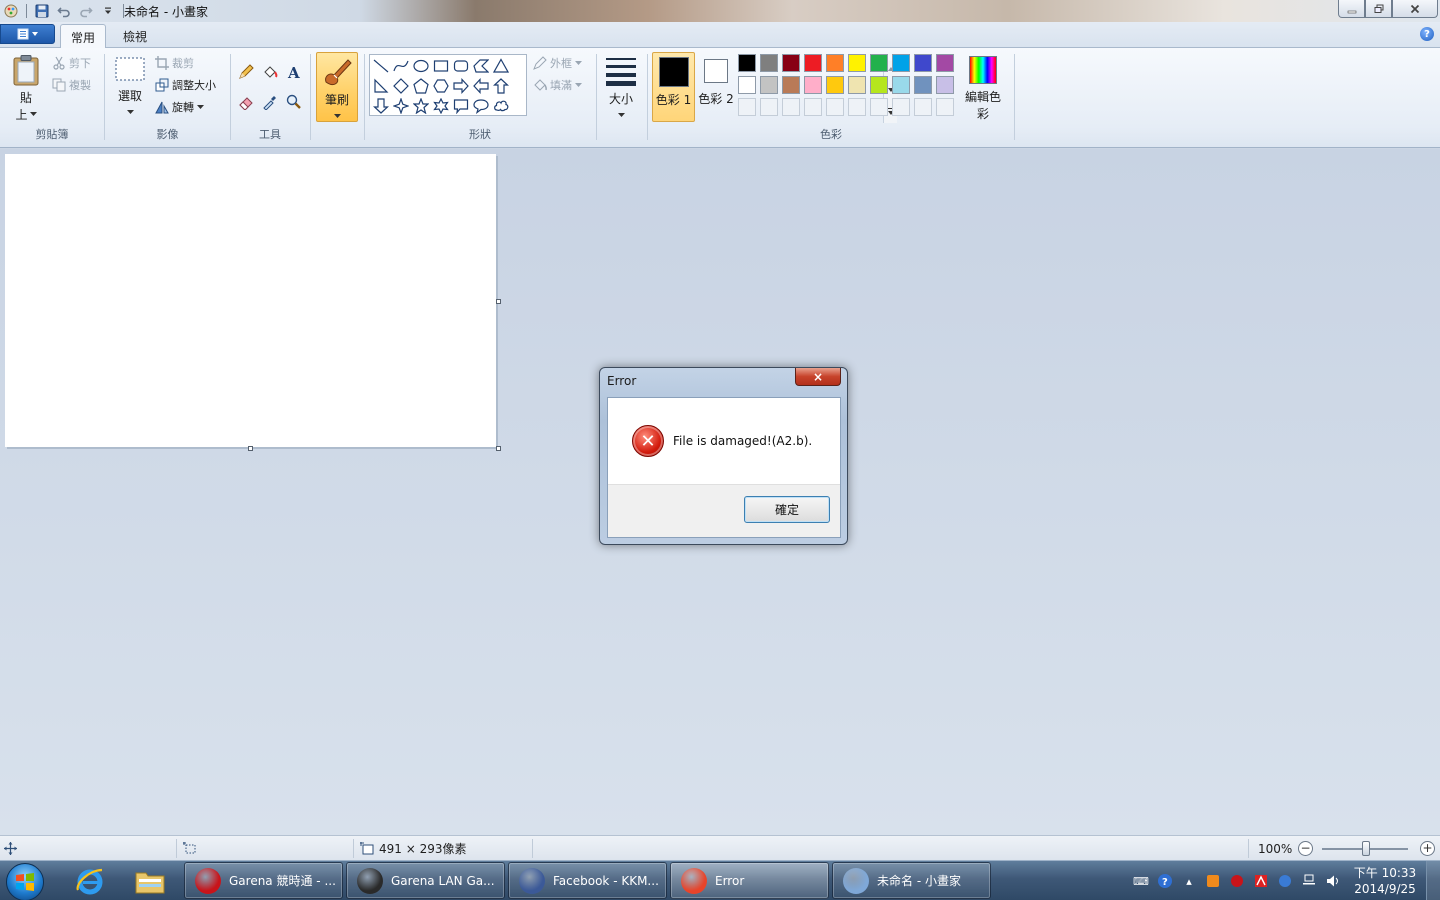 The width and height of the screenshot is (1440, 900). I want to click on shapes-gallery, so click(633, 88).